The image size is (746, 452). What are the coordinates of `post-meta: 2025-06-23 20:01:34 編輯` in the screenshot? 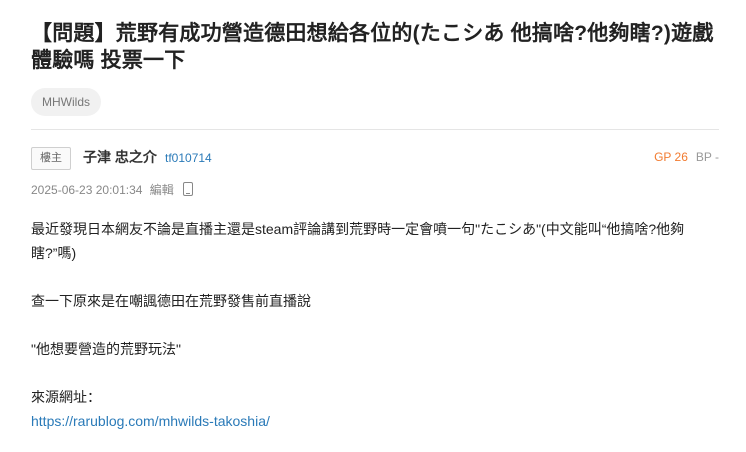 It's located at (375, 190).